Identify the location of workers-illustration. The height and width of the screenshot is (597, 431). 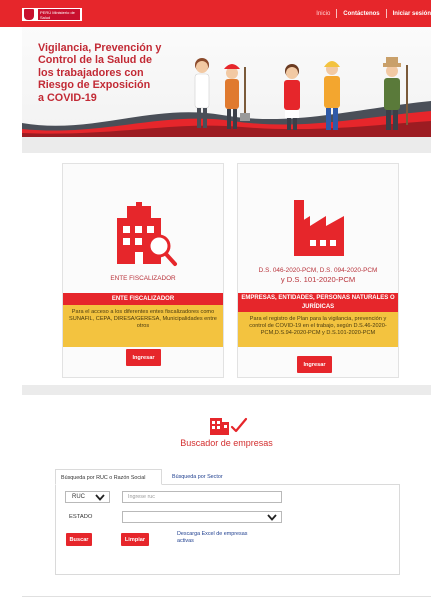
(301, 93).